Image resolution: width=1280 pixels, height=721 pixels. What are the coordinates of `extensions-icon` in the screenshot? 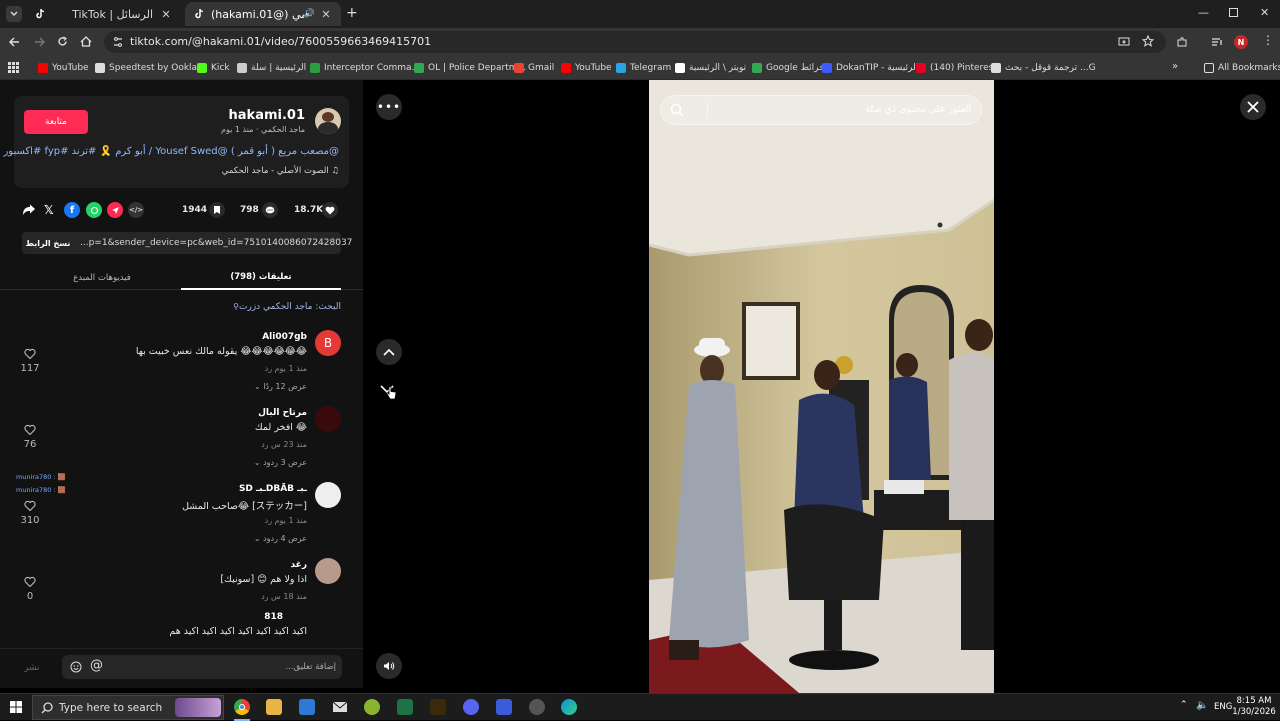 It's located at (1182, 42).